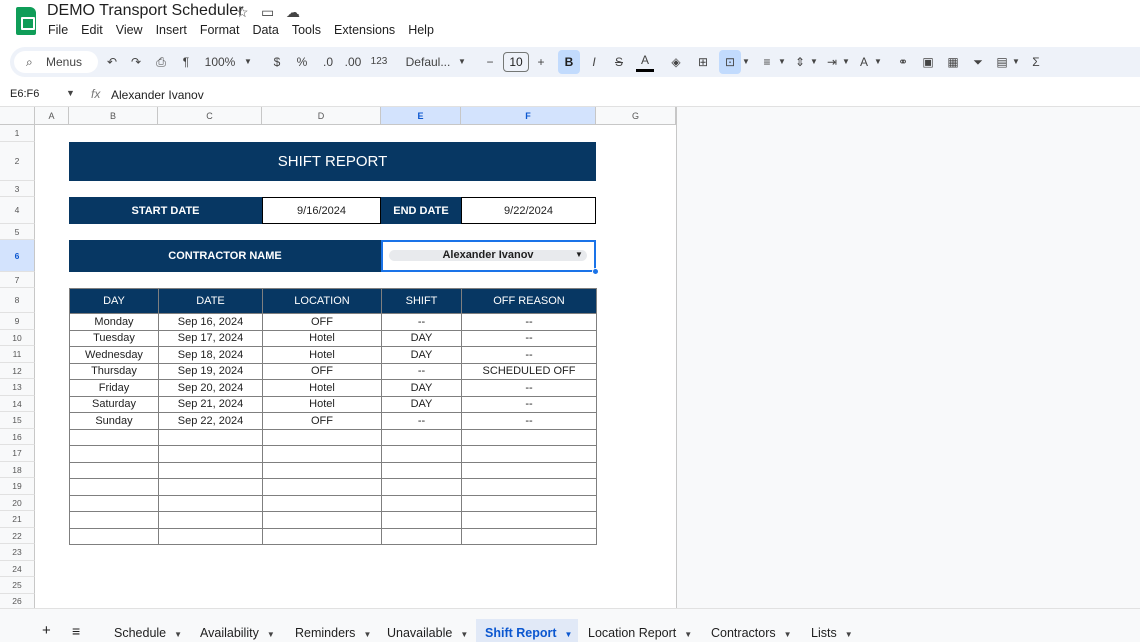 Image resolution: width=1140 pixels, height=642 pixels. Describe the element at coordinates (17, 568) in the screenshot. I see `row-header: 24` at that location.